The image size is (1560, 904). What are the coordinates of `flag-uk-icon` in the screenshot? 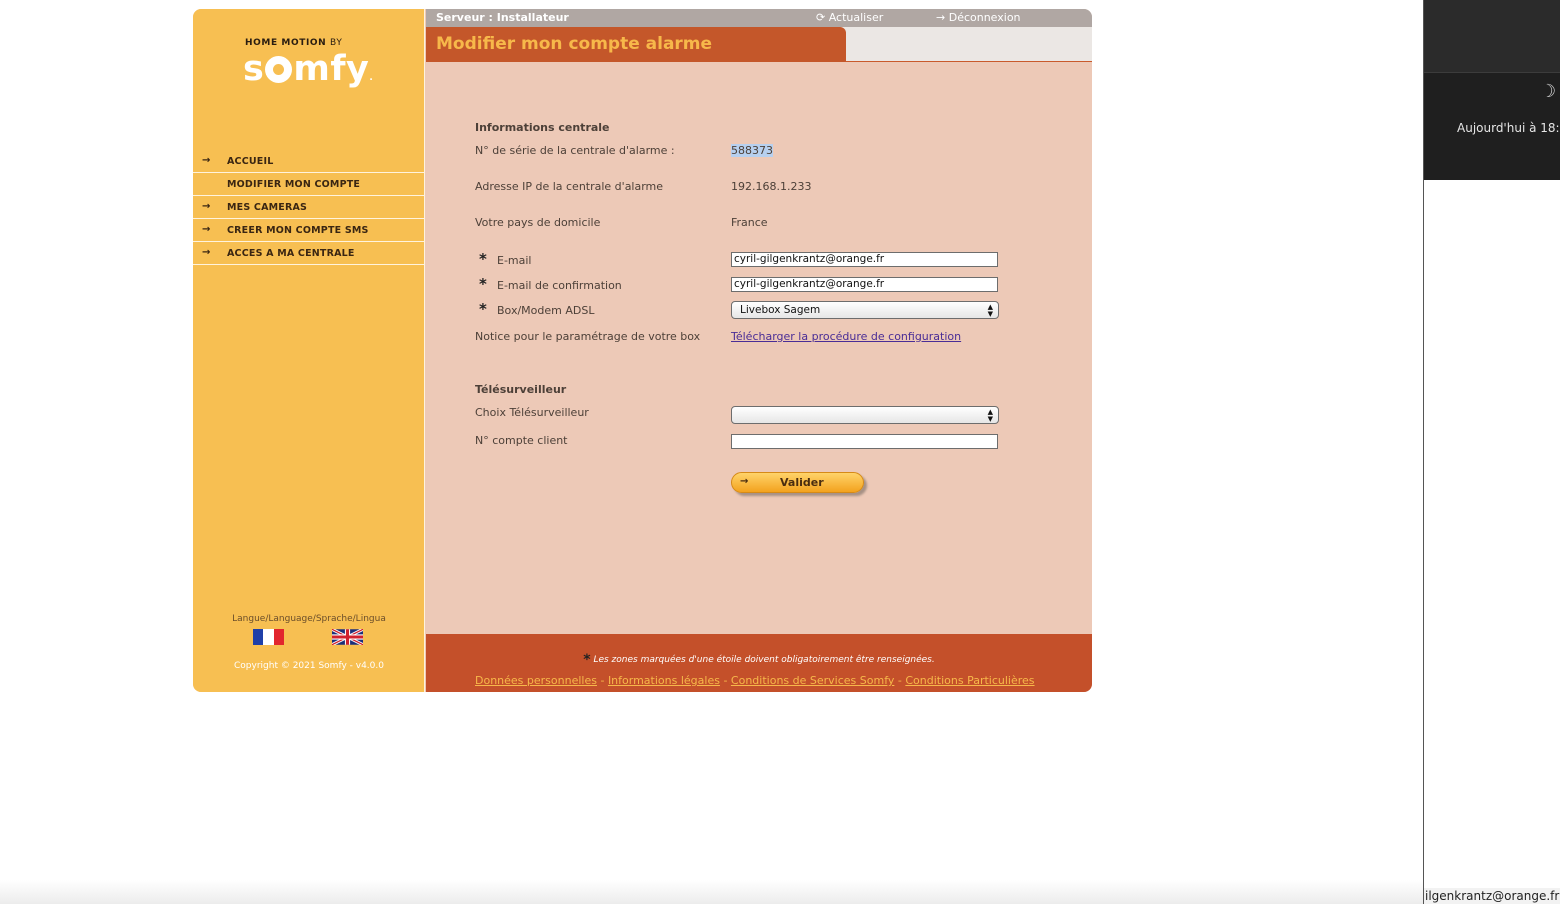 It's located at (347, 637).